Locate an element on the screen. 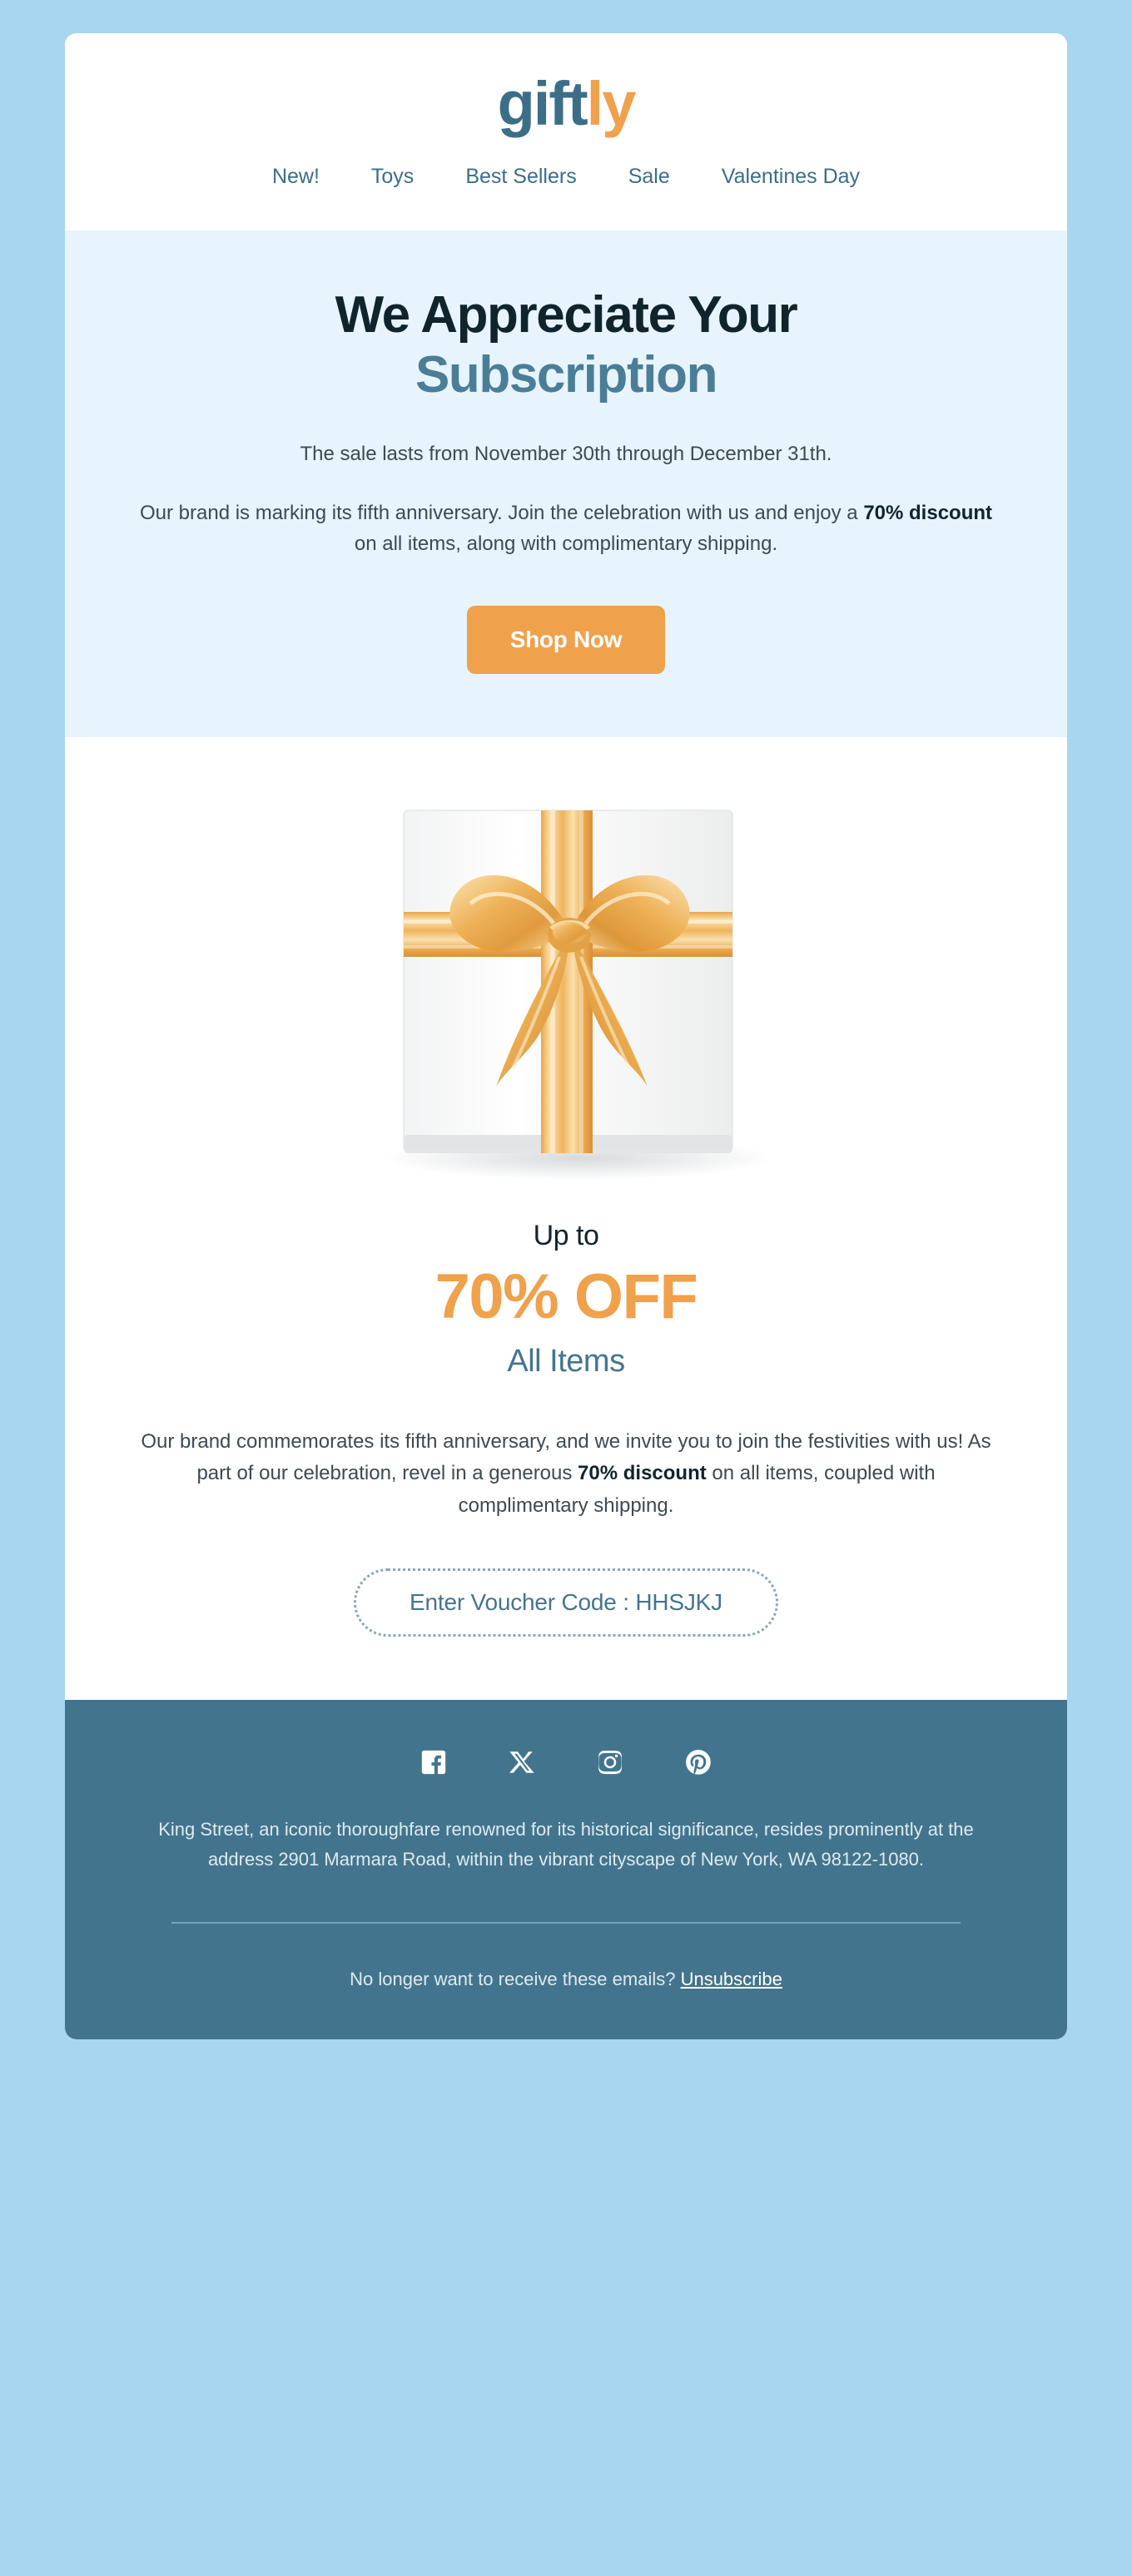 Image resolution: width=1132 pixels, height=2576 pixels. gift-box-image is located at coordinates (566, 998).